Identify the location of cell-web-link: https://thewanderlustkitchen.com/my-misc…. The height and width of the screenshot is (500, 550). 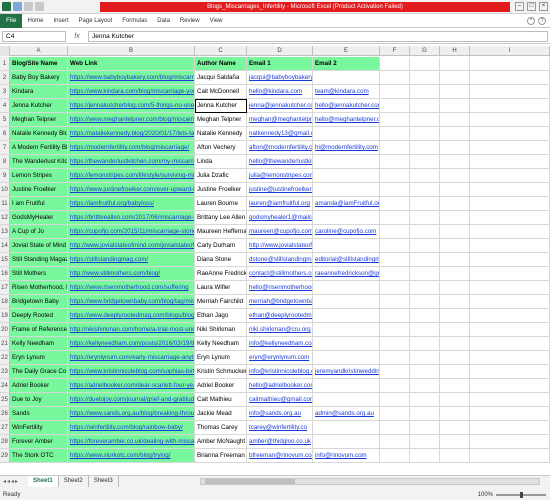
(131, 162).